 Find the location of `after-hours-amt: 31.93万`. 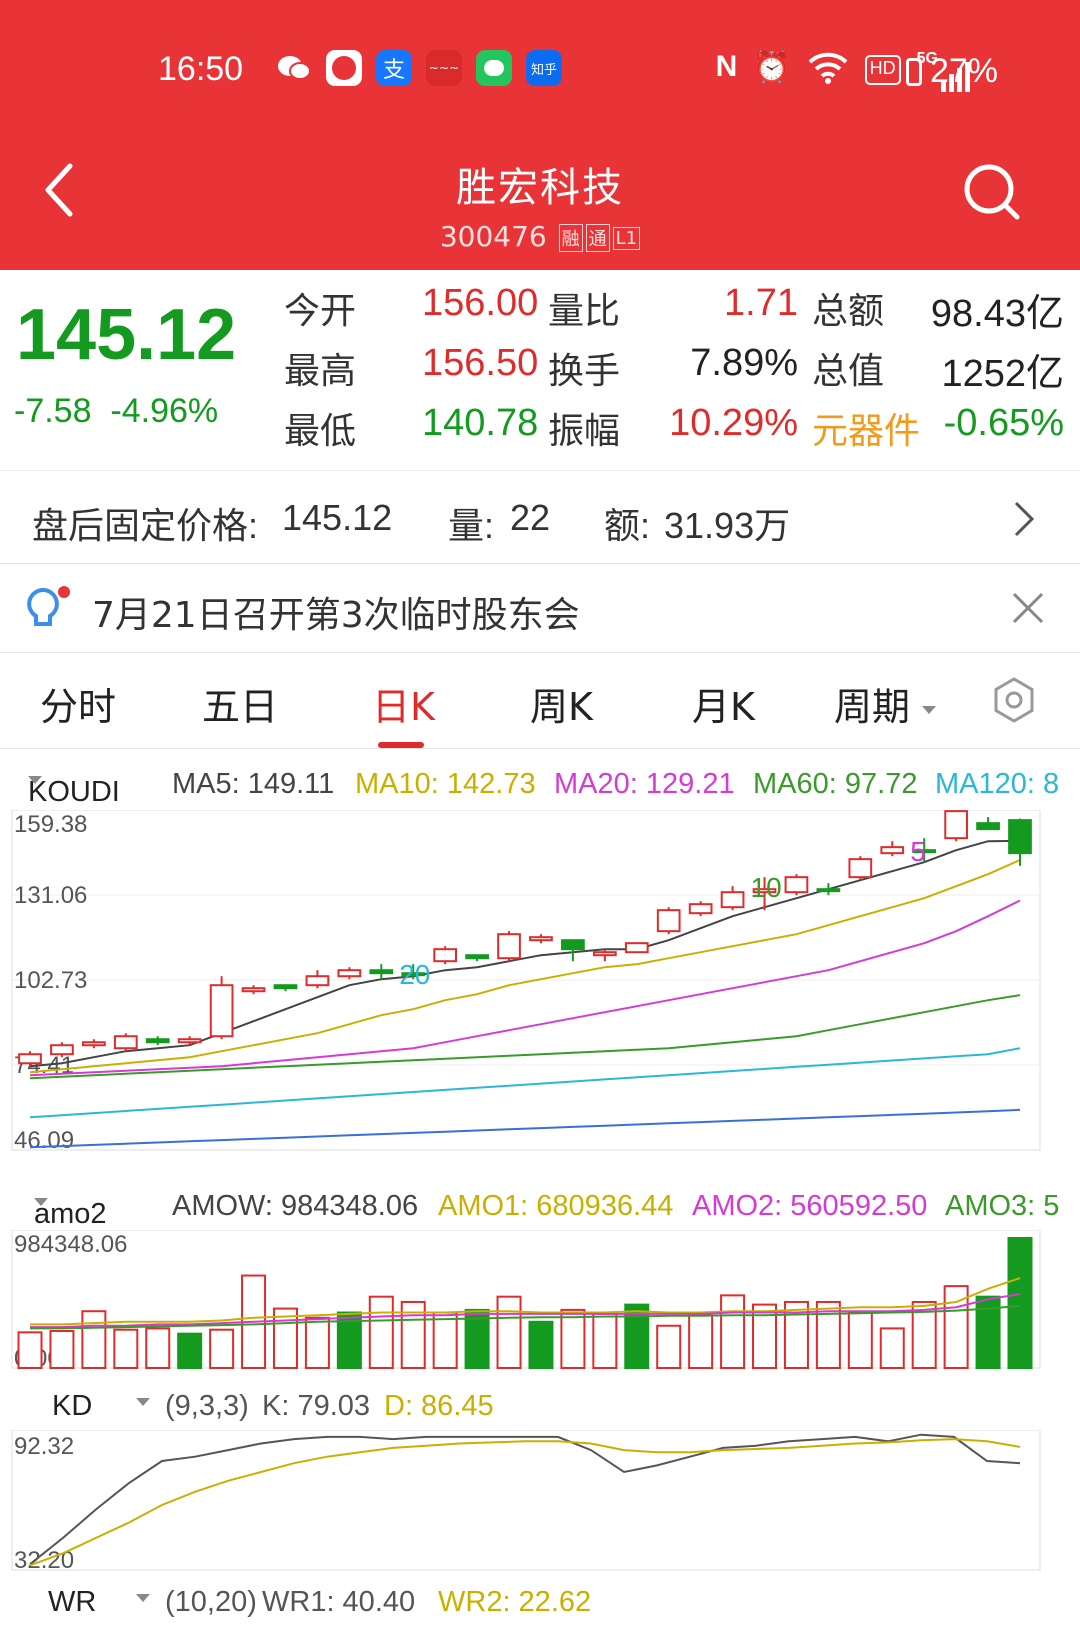

after-hours-amt: 31.93万 is located at coordinates (727, 525).